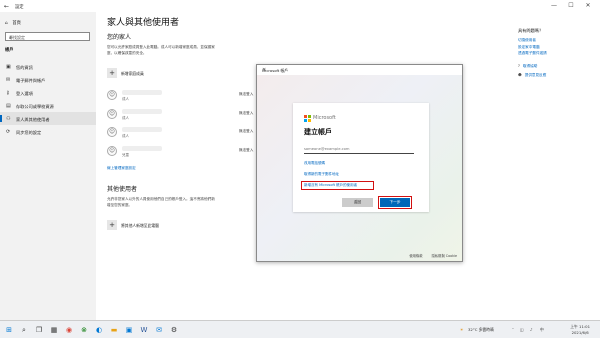 The image size is (600, 338). Describe the element at coordinates (9, 330) in the screenshot. I see `windows-start-icon: ⊞` at that location.